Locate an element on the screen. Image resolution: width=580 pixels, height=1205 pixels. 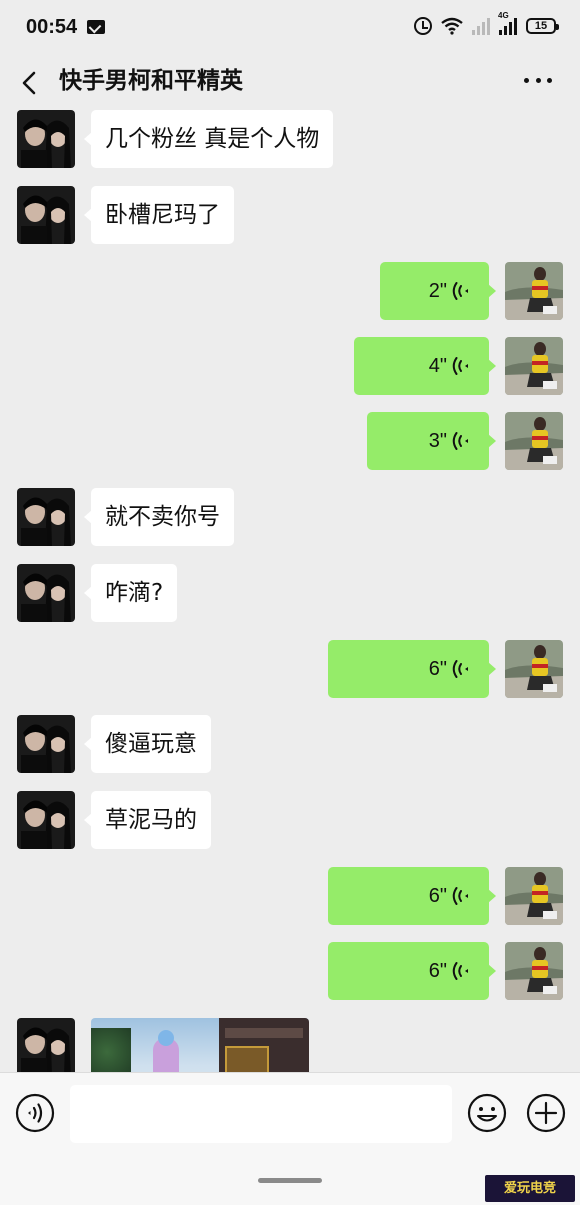
wifi-icon is located at coordinates (452, 26).